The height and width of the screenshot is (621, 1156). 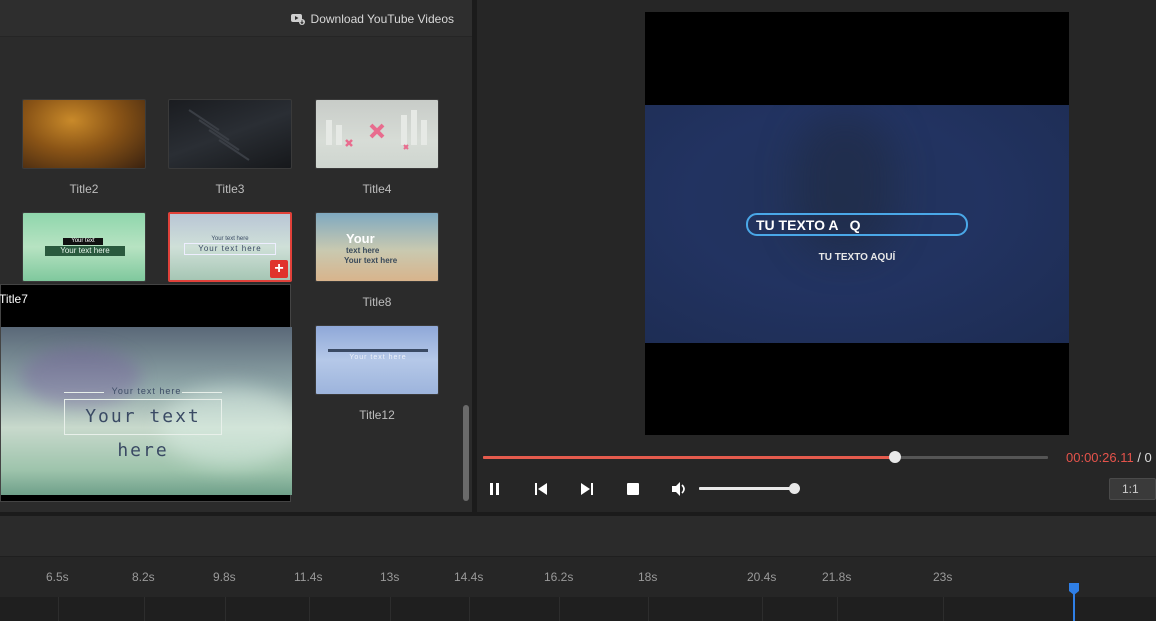 I want to click on preview-big-text: Your text here, so click(x=143, y=430).